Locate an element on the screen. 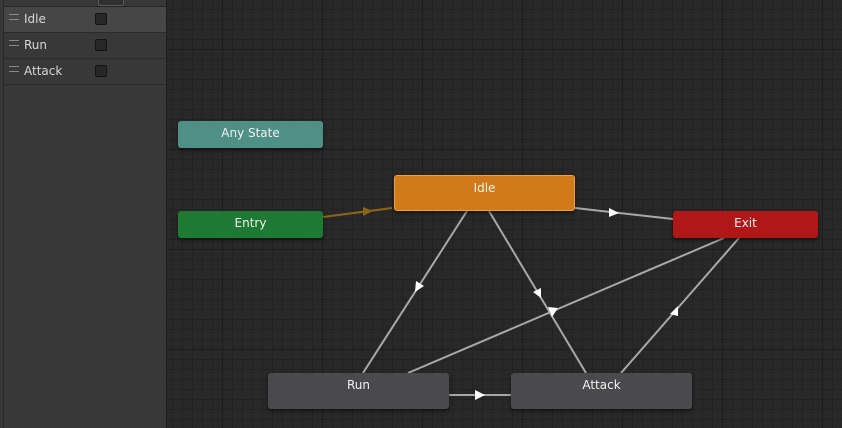 This screenshot has height=428, width=842. state-label: Entry is located at coordinates (250, 223).